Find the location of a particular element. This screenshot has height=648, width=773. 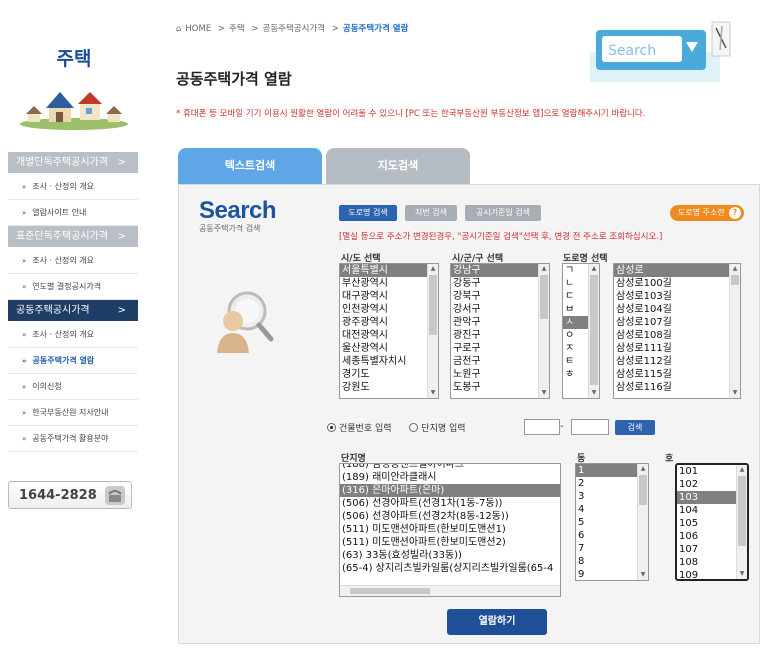

road-search-button: 도로명 검색 is located at coordinates (368, 213).